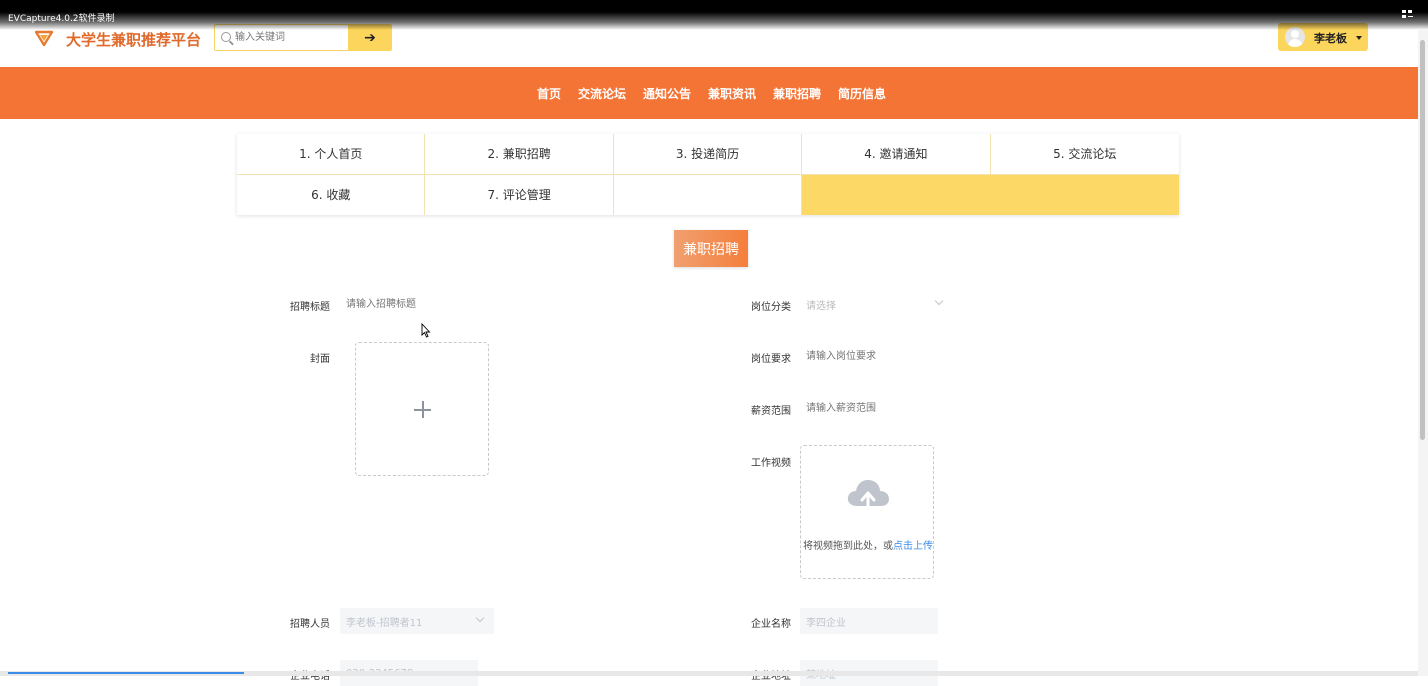  I want to click on vertical-scrollbar, so click(1423, 353).